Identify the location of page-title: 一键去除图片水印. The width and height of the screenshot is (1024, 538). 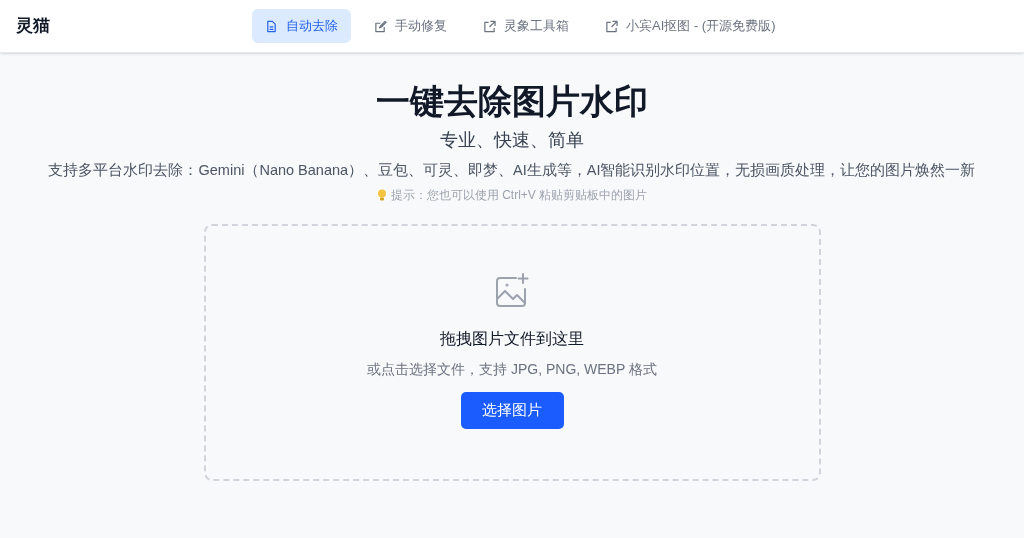
(512, 101).